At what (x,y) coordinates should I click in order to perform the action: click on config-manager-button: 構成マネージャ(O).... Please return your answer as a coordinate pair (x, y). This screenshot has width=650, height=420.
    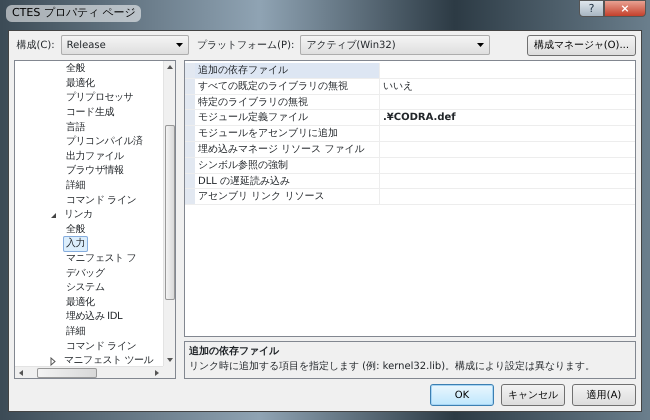
    Looking at the image, I should click on (581, 45).